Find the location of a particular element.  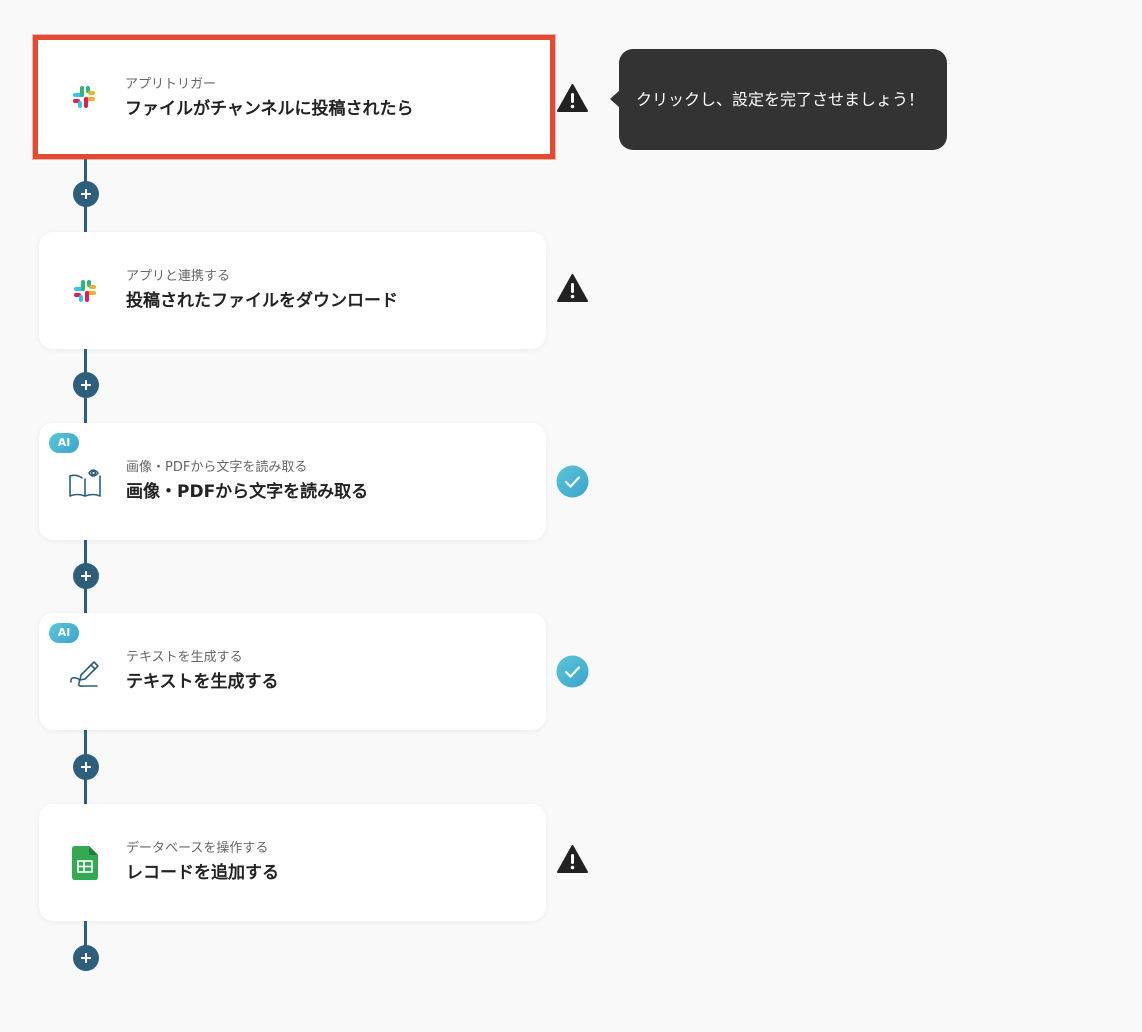

step-card-trigger: アプリトリガー ファイルがチャンネルに投稿されたら is located at coordinates (294, 97).